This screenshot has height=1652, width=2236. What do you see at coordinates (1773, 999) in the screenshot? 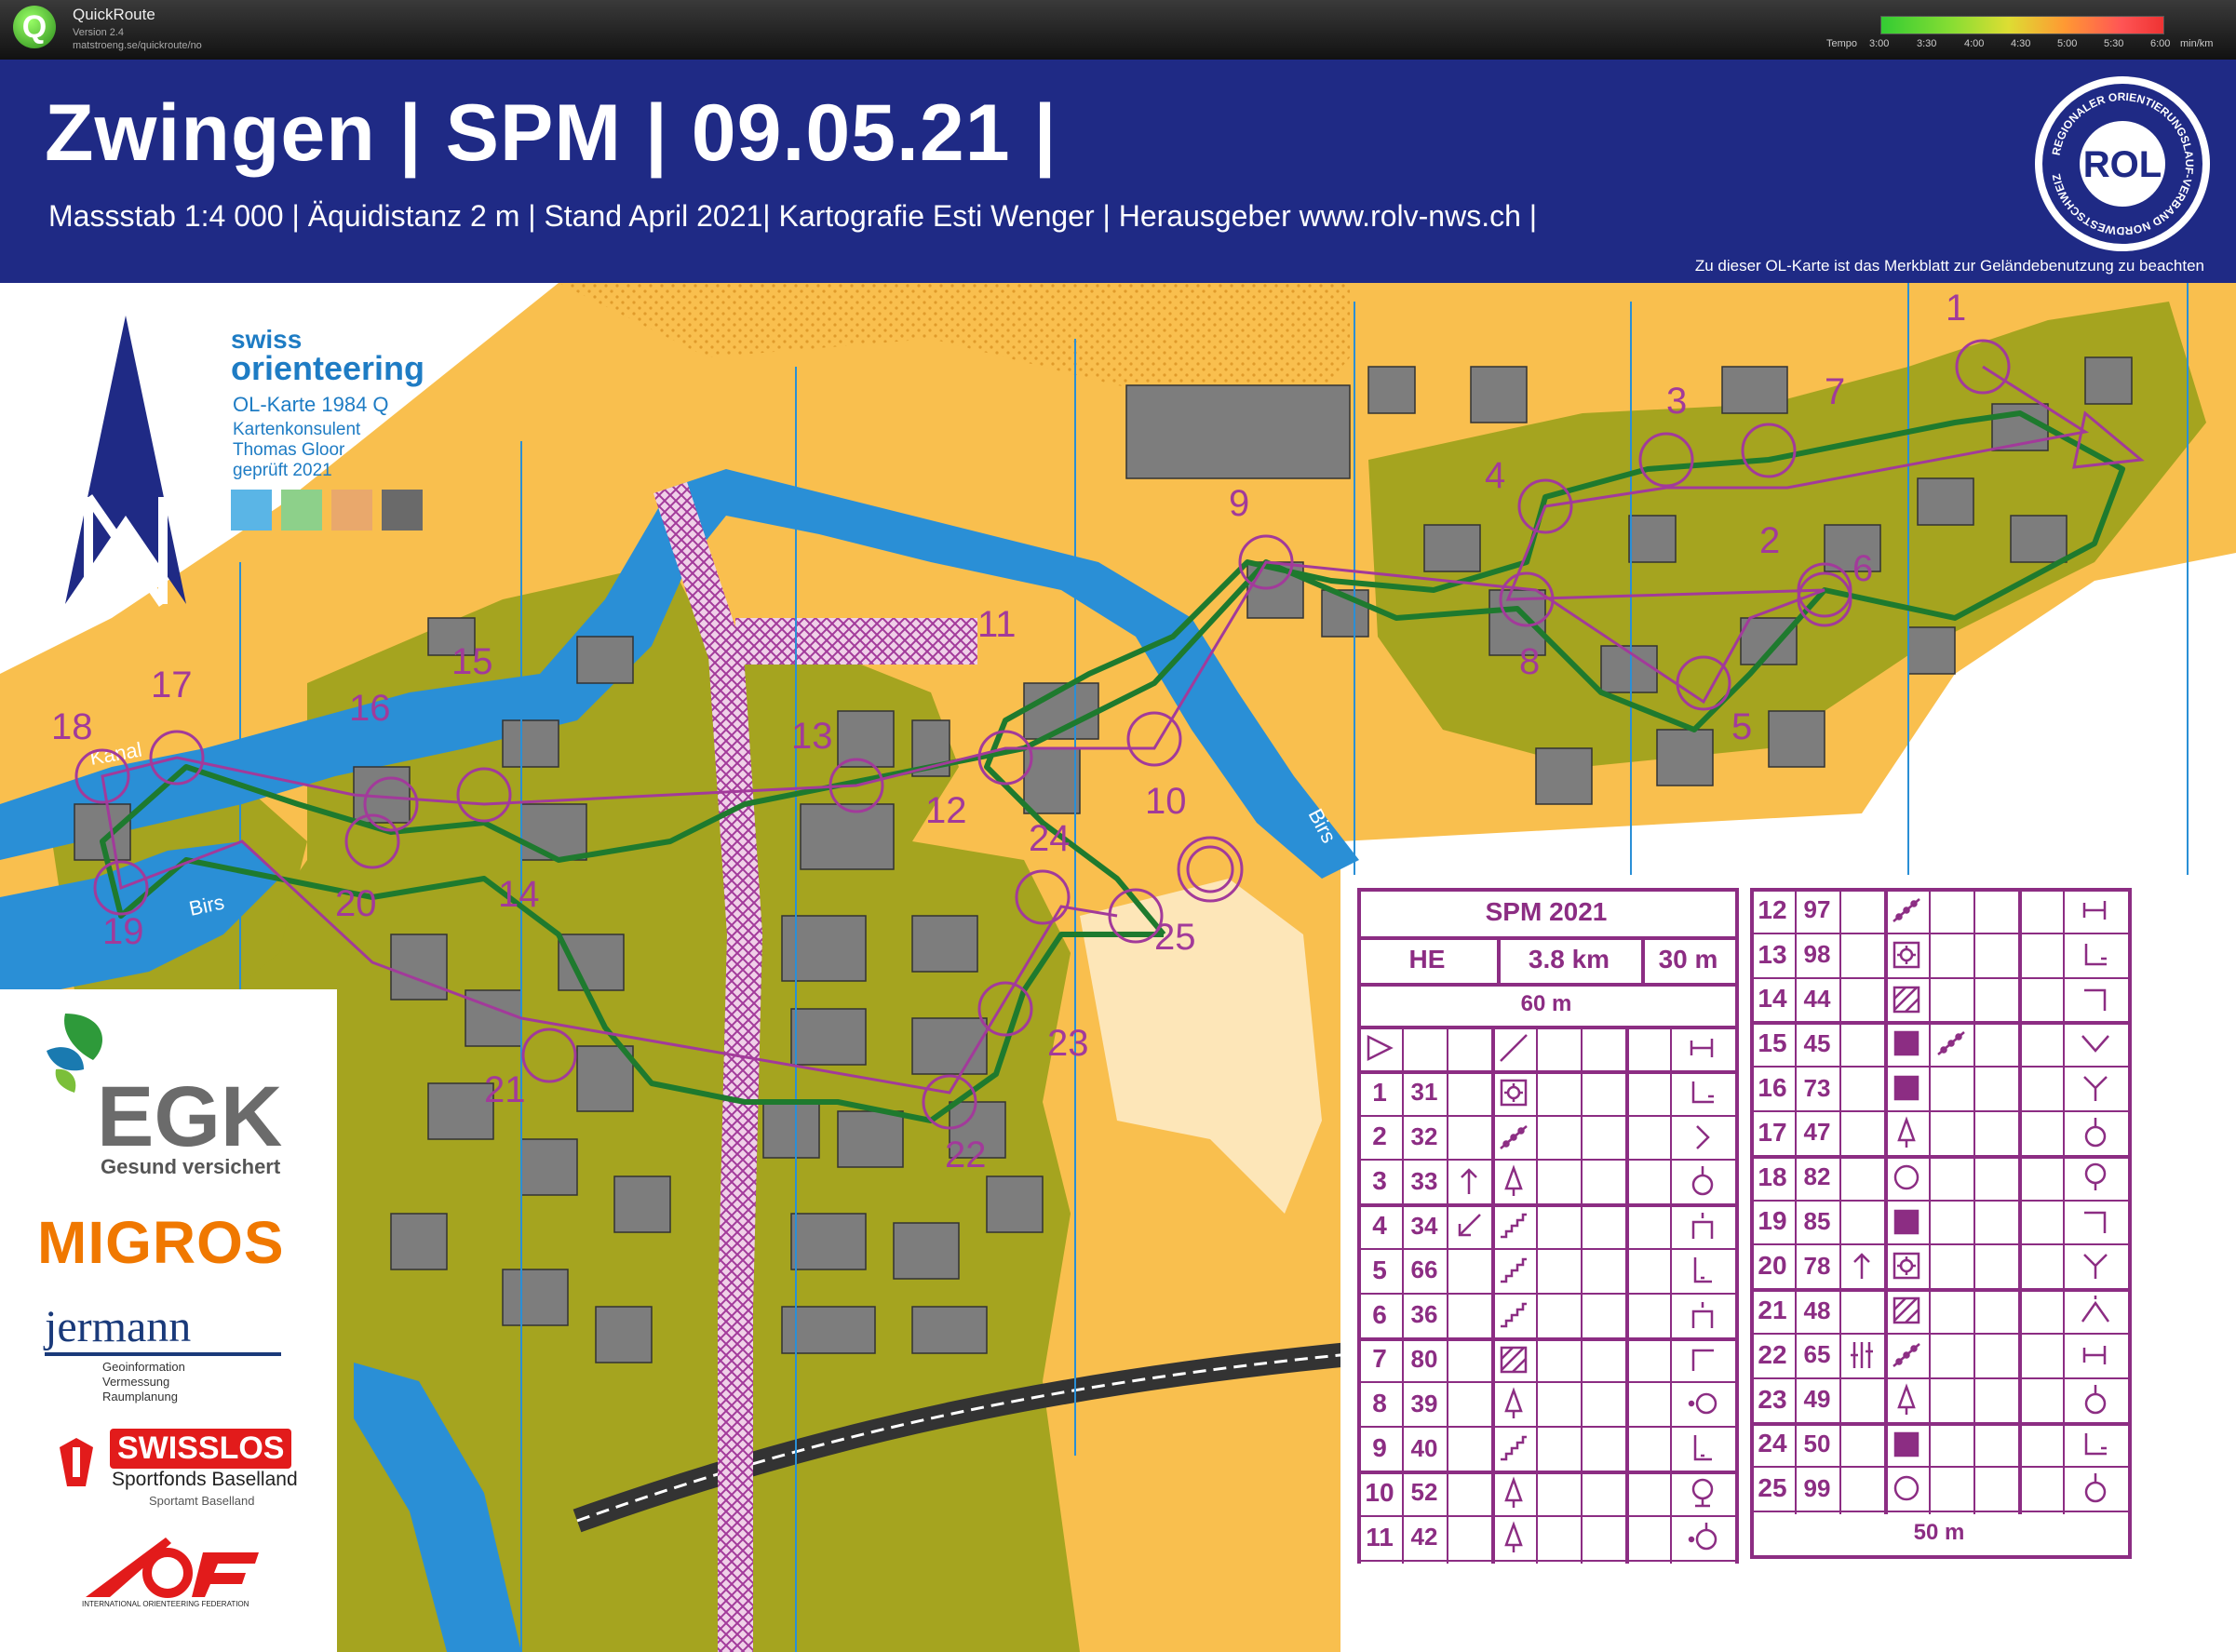
I see `control-row-number: 14` at bounding box center [1773, 999].